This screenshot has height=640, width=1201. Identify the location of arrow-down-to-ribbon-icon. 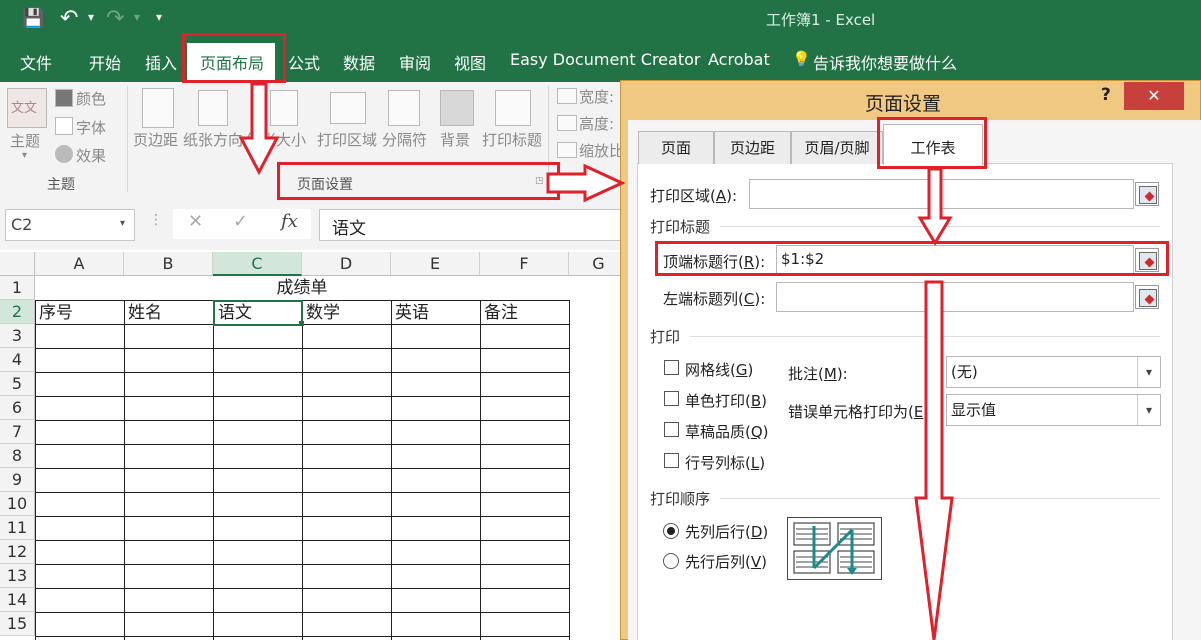
(259, 129).